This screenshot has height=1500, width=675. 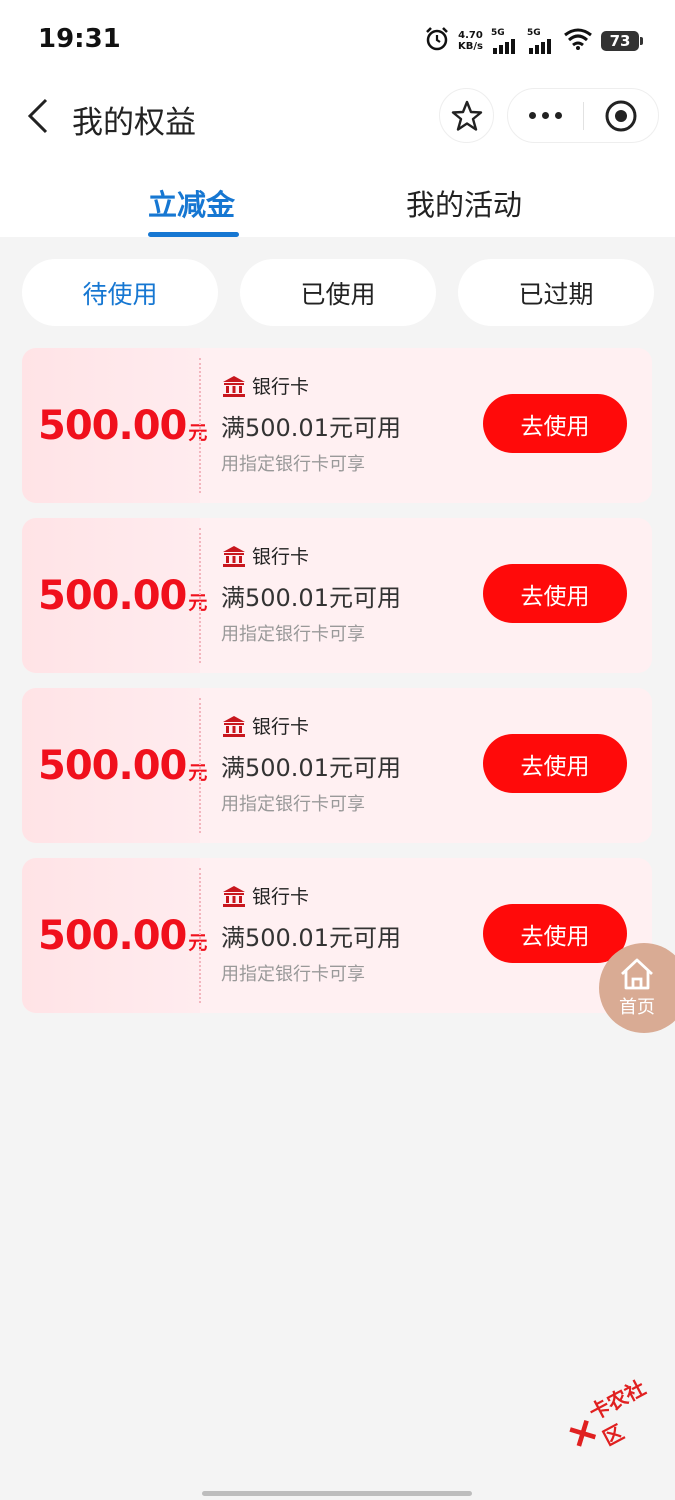 What do you see at coordinates (437, 41) in the screenshot?
I see `alarm-icon` at bounding box center [437, 41].